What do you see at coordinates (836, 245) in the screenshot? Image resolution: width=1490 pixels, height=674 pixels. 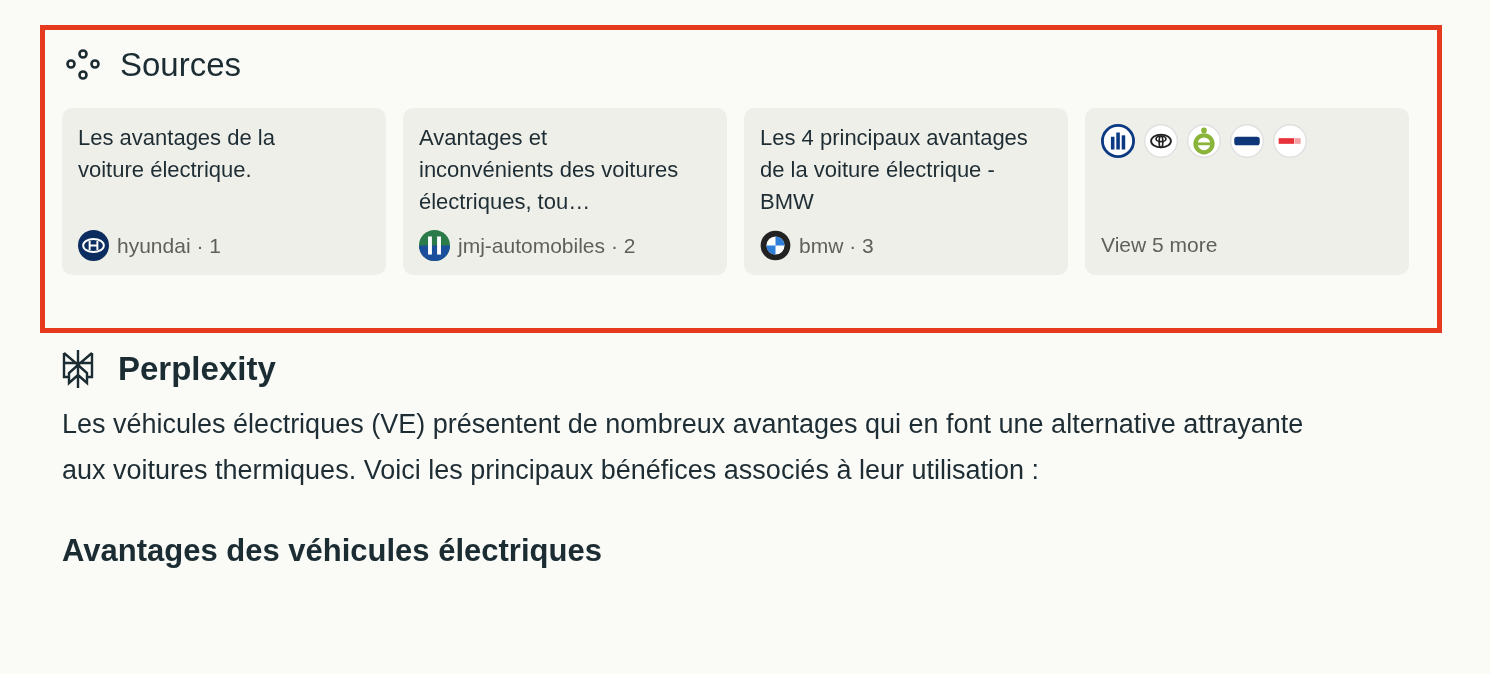 I see `source-site: bmw · 3` at bounding box center [836, 245].